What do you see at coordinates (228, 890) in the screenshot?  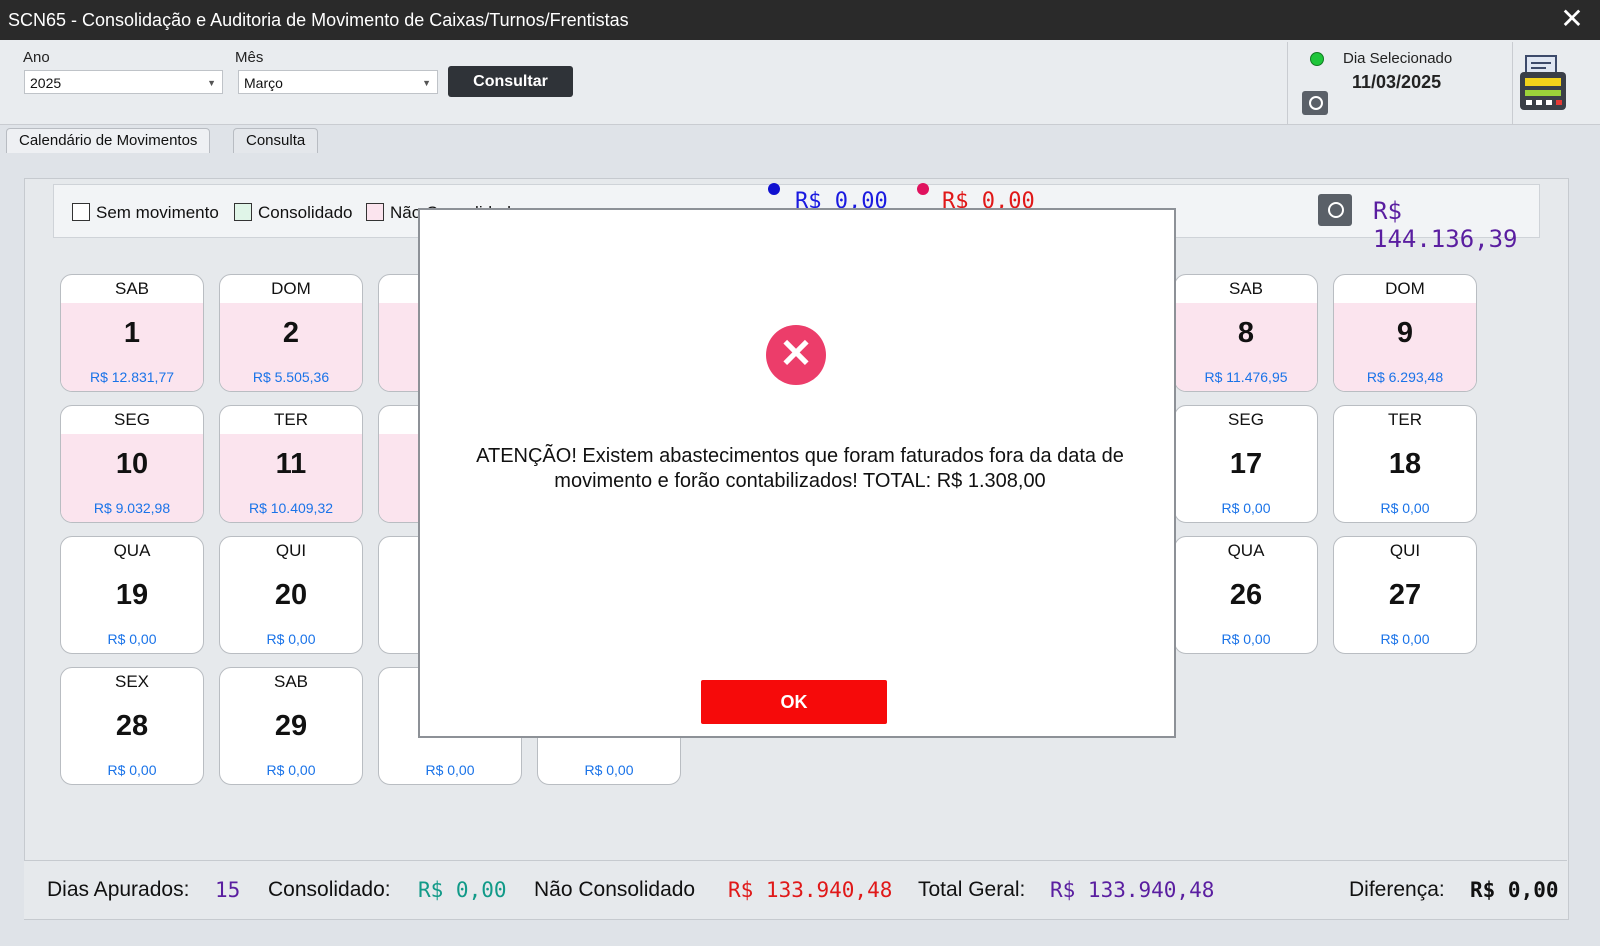 I see `dias-value: 15` at bounding box center [228, 890].